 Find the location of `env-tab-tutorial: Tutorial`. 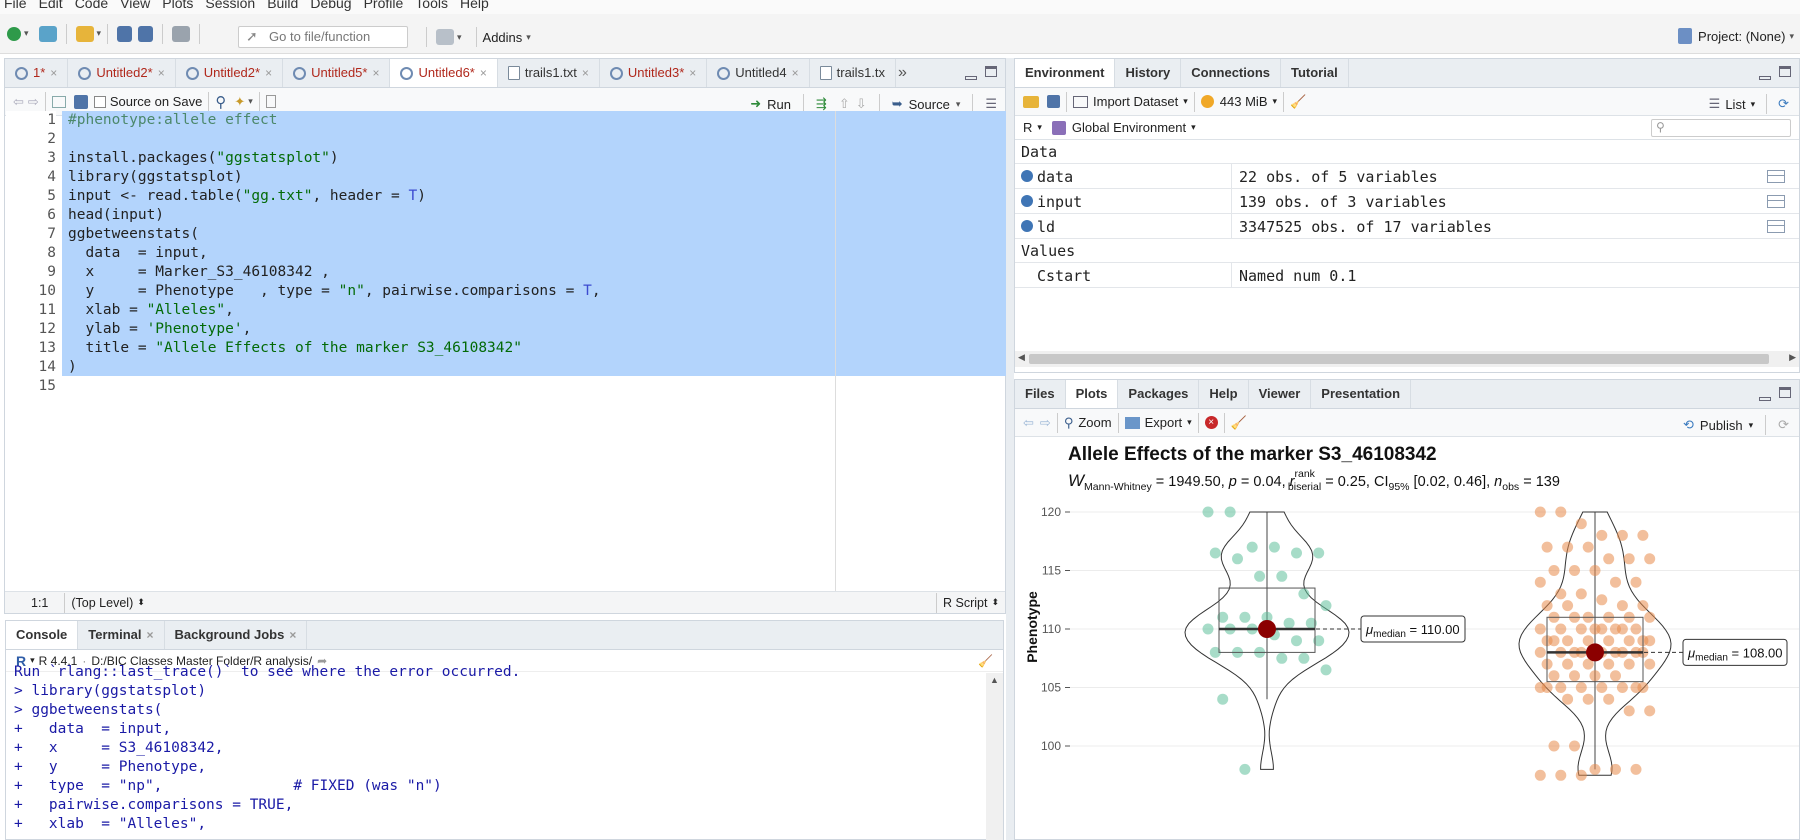

env-tab-tutorial: Tutorial is located at coordinates (1315, 73).